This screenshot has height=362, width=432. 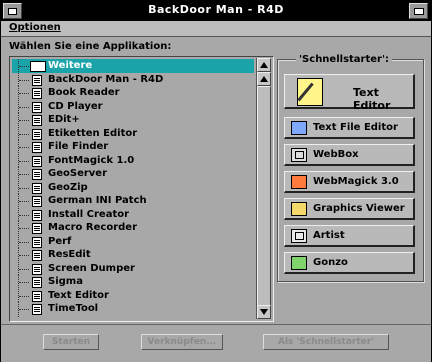 I want to click on quick-button-graphics-viewer: Graphics Viewer, so click(x=349, y=209).